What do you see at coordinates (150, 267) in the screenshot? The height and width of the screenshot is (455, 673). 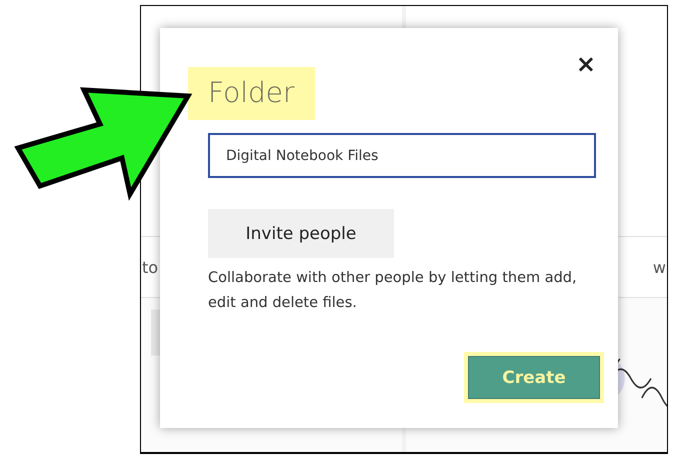 I see `thumbnail-title: to` at bounding box center [150, 267].